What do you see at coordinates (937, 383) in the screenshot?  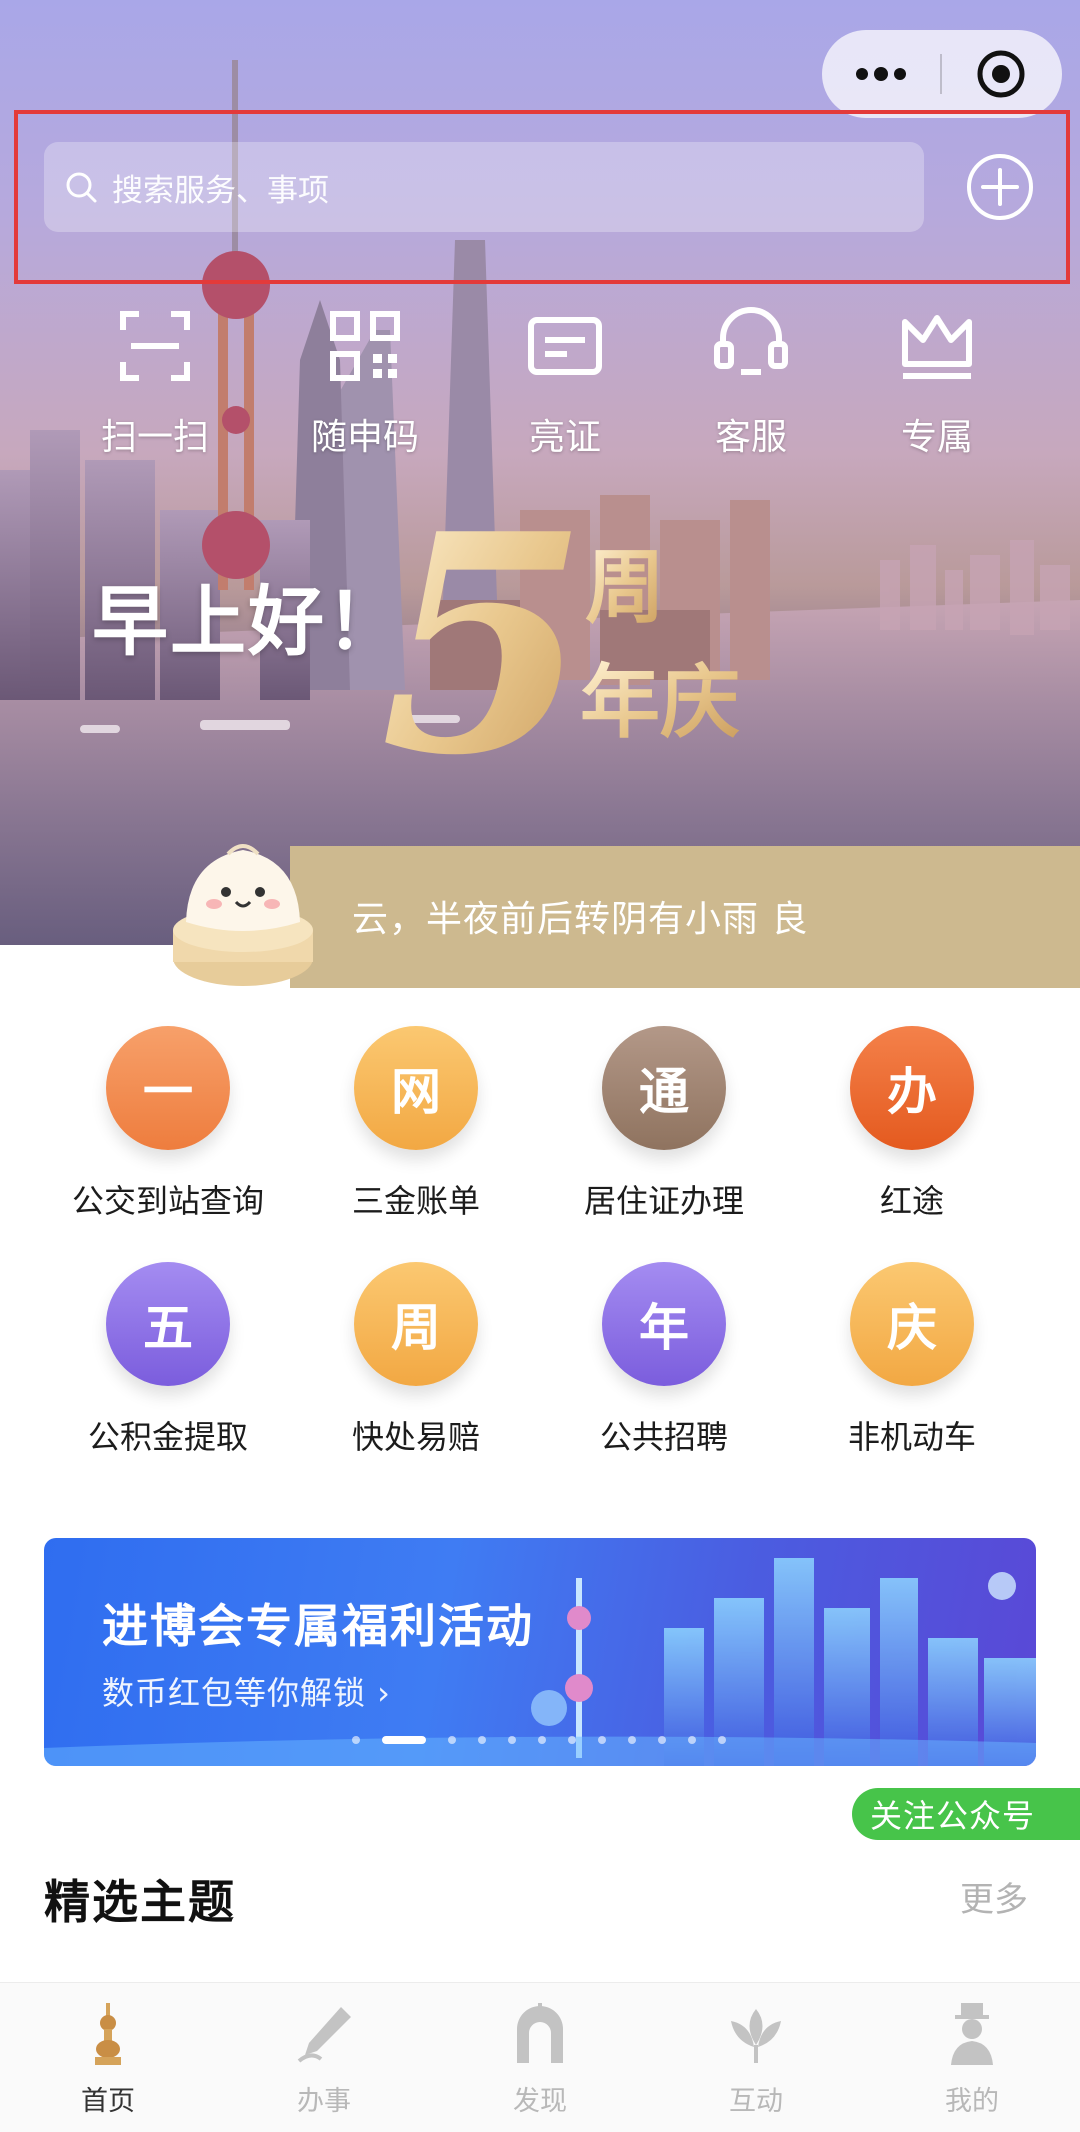 I see `quick-action-exclusive: 专属` at bounding box center [937, 383].